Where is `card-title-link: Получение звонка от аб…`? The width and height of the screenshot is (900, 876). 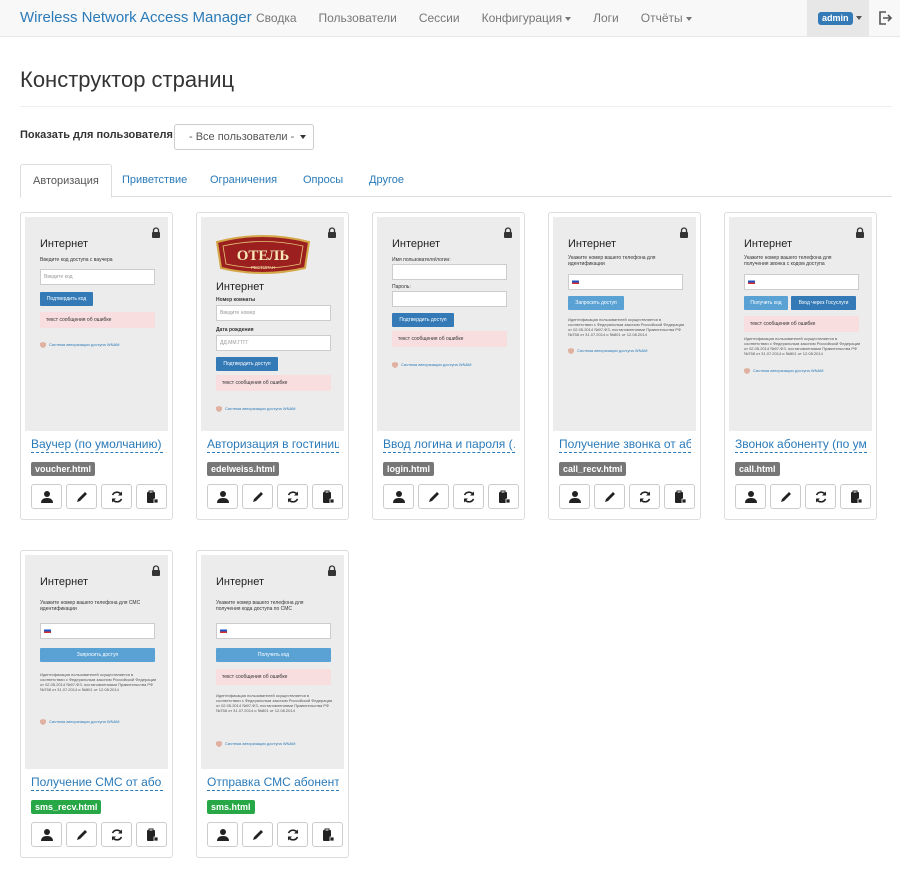 card-title-link: Получение звонка от аб… is located at coordinates (625, 445).